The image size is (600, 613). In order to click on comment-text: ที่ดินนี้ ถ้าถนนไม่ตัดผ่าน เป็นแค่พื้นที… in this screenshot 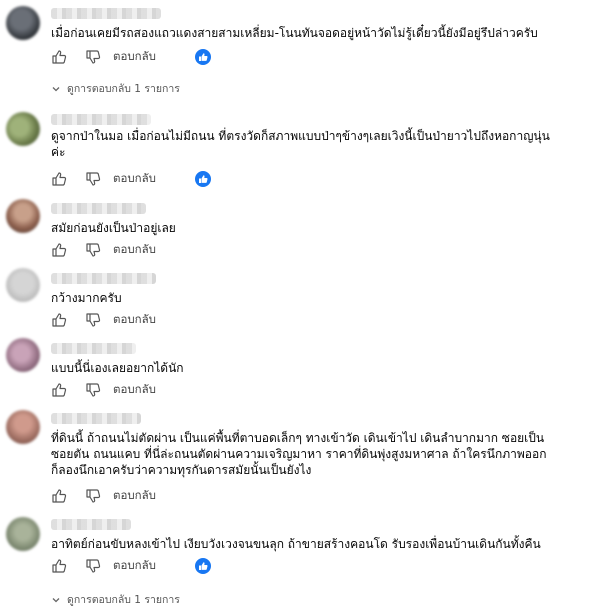, I will do `click(299, 454)`.